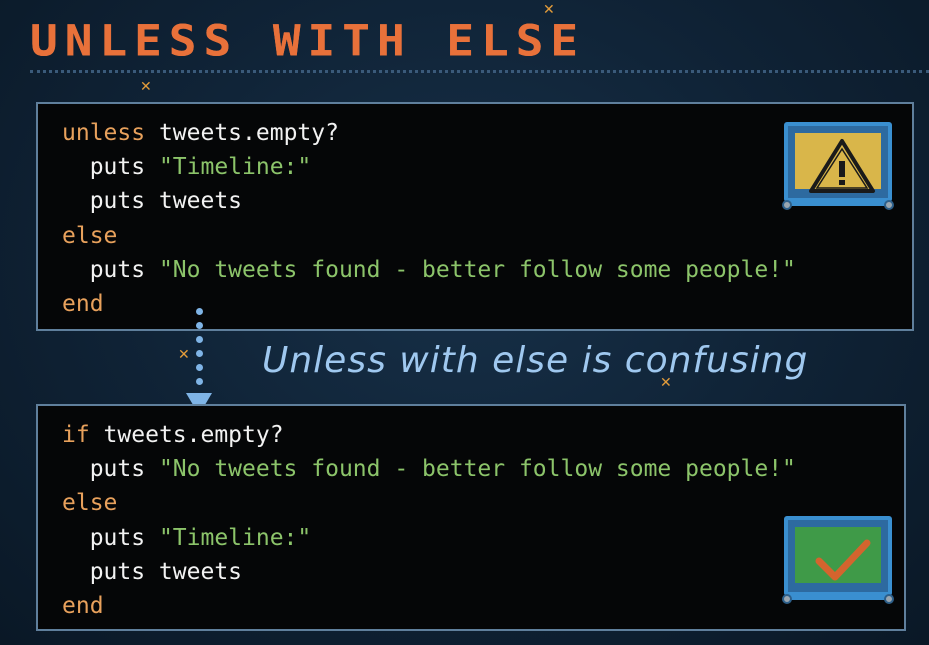  What do you see at coordinates (479, 71) in the screenshot?
I see `title-divider` at bounding box center [479, 71].